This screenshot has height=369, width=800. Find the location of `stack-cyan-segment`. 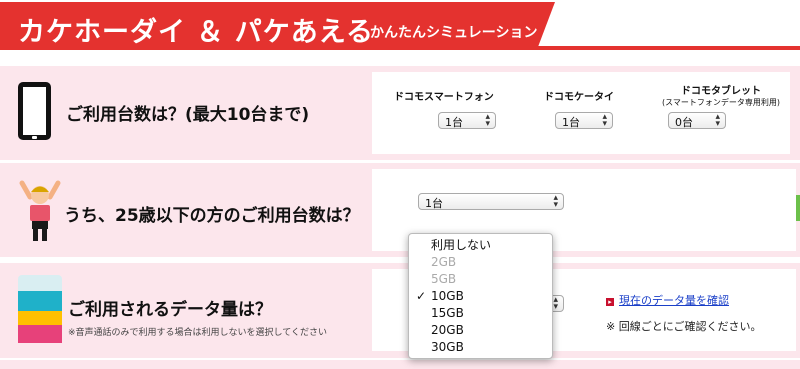

stack-cyan-segment is located at coordinates (40, 301).